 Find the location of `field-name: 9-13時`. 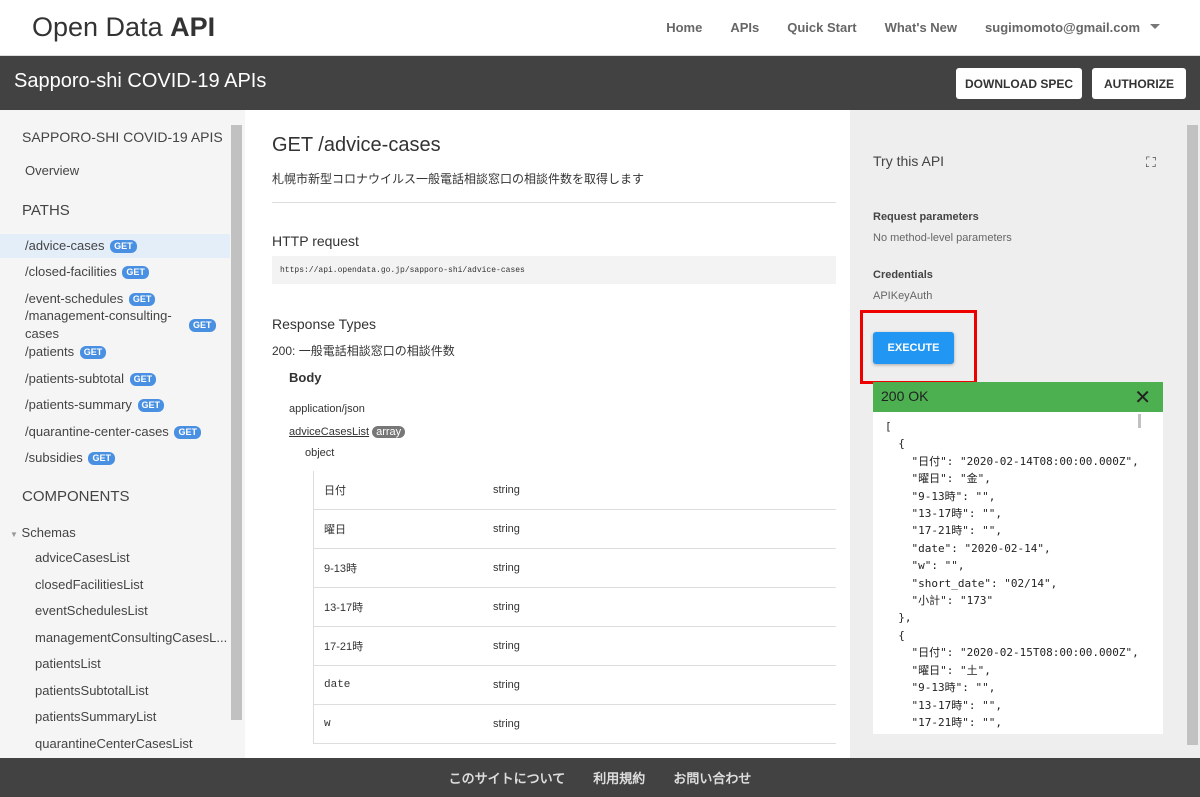

field-name: 9-13時 is located at coordinates (341, 569).